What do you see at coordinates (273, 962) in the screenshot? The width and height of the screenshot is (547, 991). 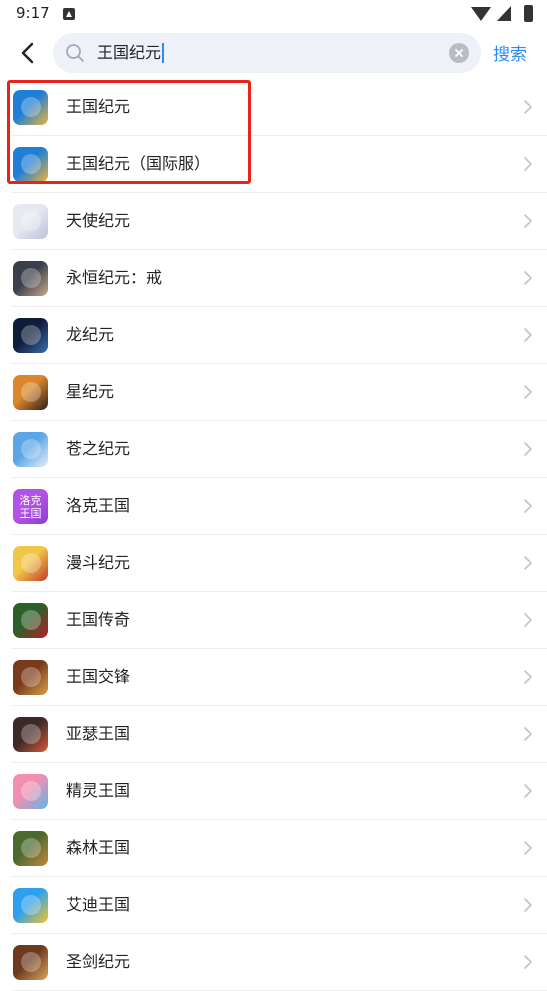 I see `list-item: 圣剑纪元` at bounding box center [273, 962].